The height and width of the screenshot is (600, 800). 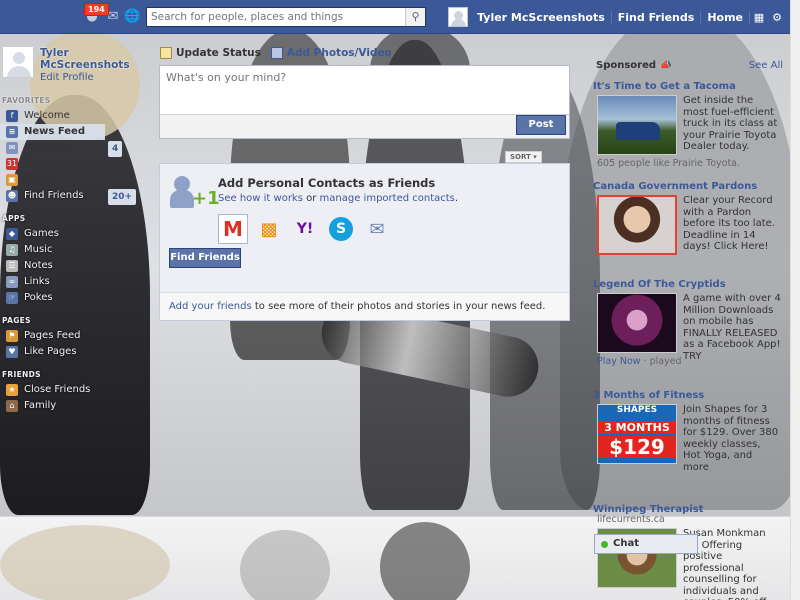 I want to click on sort-button: SORT ▾, so click(x=523, y=157).